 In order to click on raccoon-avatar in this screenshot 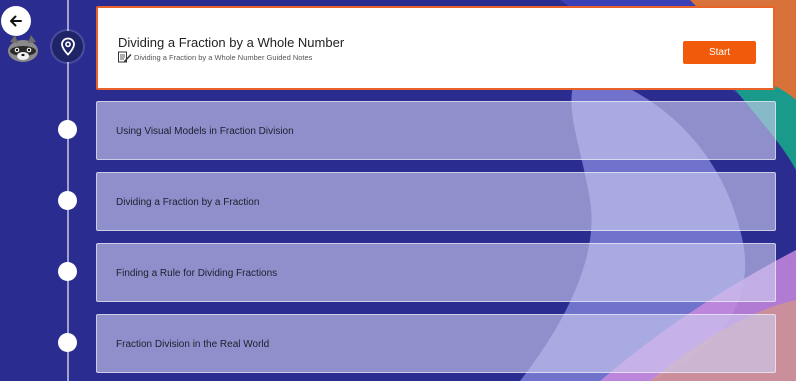, I will do `click(23, 49)`.